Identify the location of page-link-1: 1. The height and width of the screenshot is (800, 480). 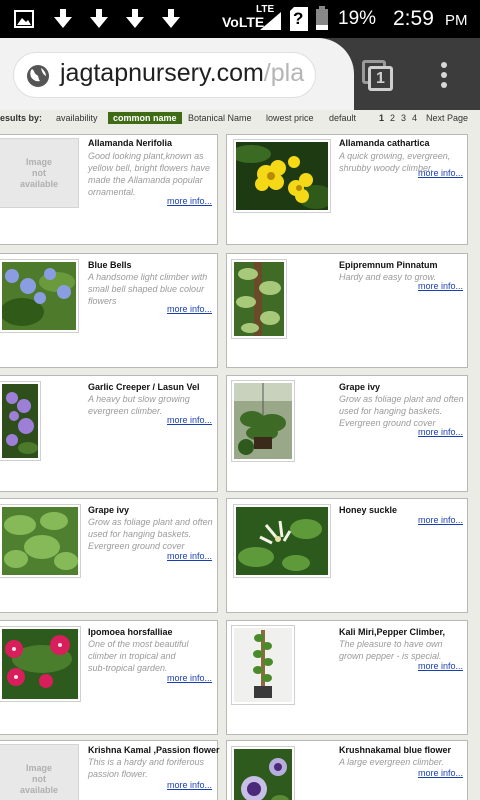
(381, 118).